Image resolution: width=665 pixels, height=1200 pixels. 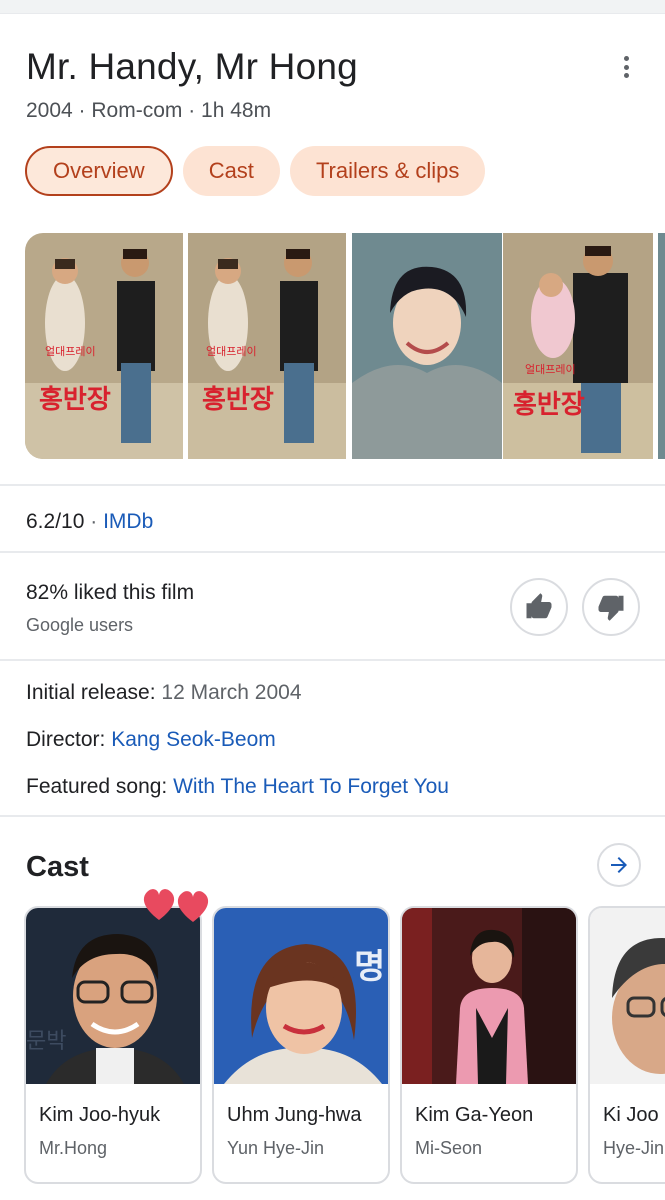 I want to click on cast-card: Ki Joo Hye-Jin, so click(x=626, y=1045).